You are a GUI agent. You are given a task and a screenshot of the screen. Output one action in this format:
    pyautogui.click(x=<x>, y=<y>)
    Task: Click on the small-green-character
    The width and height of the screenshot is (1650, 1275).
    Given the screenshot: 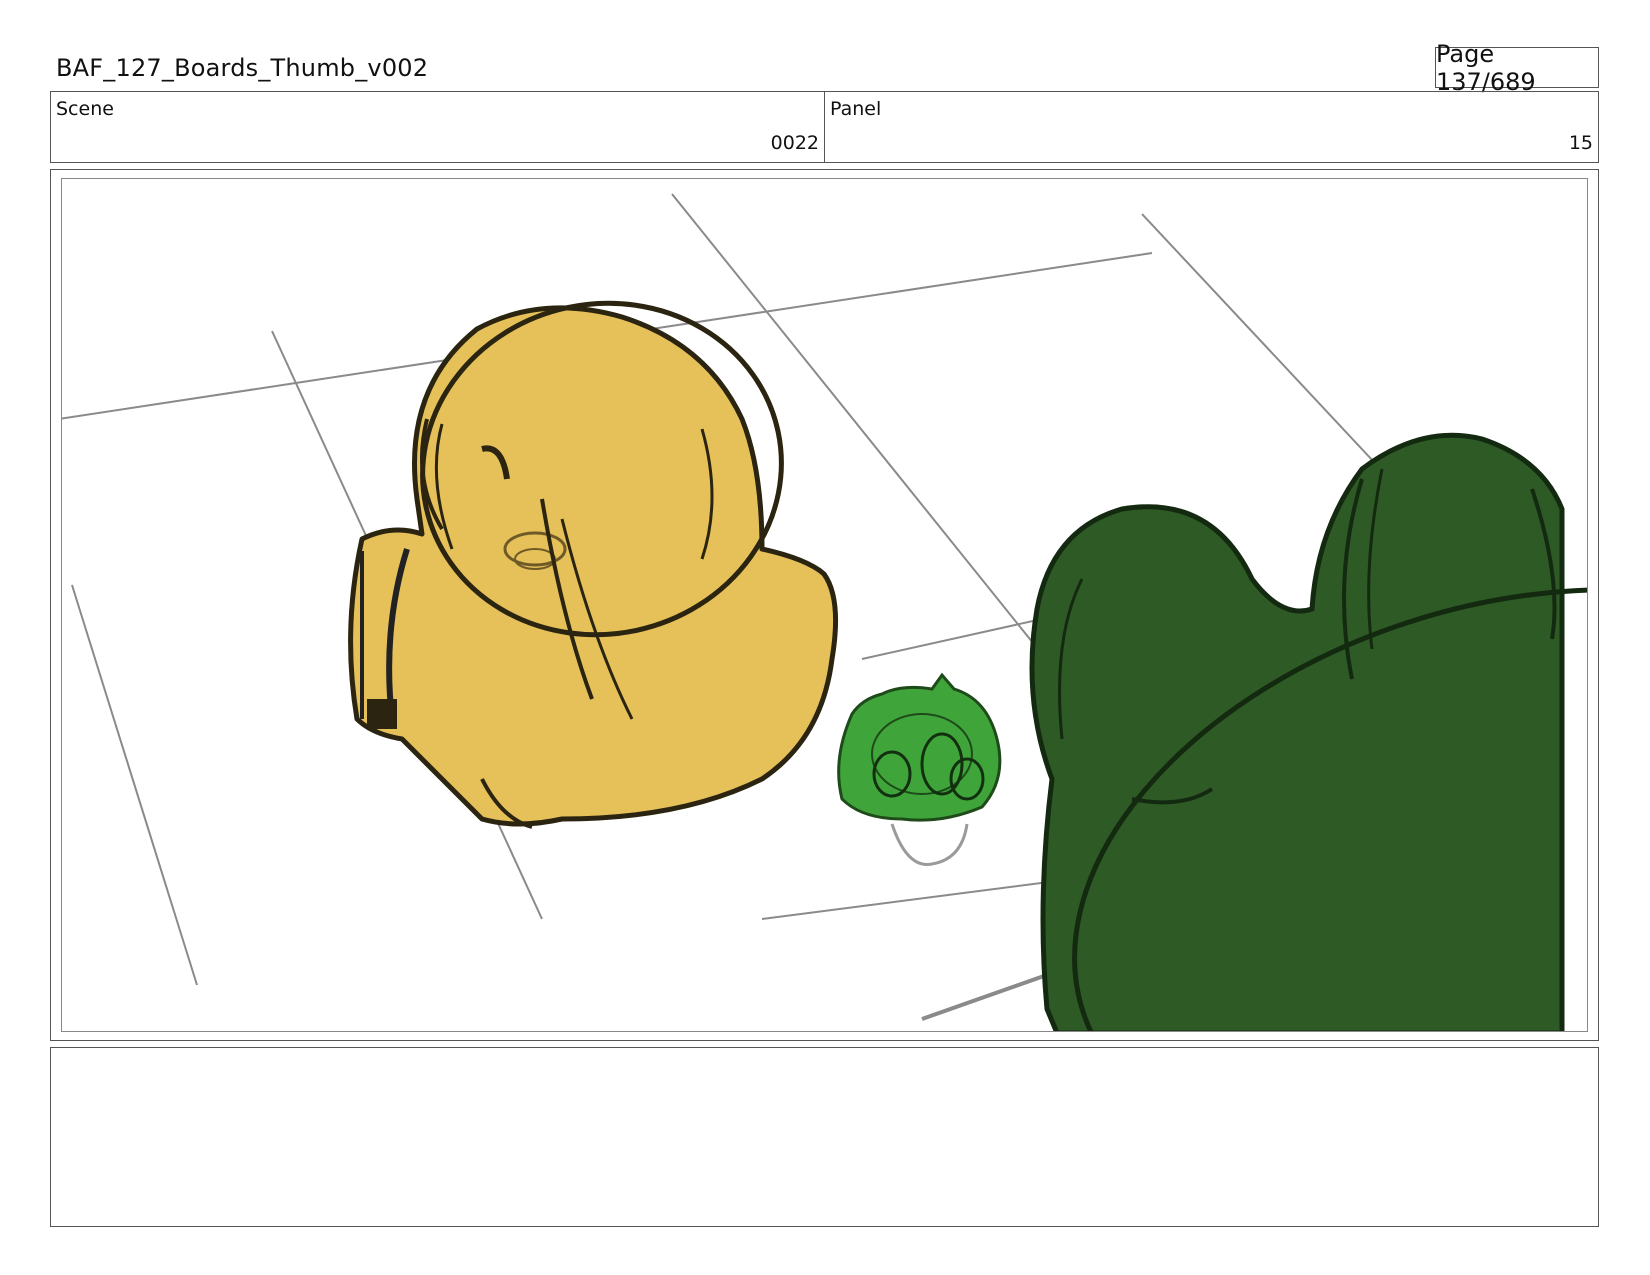 What is the action you would take?
    pyautogui.click(x=919, y=769)
    